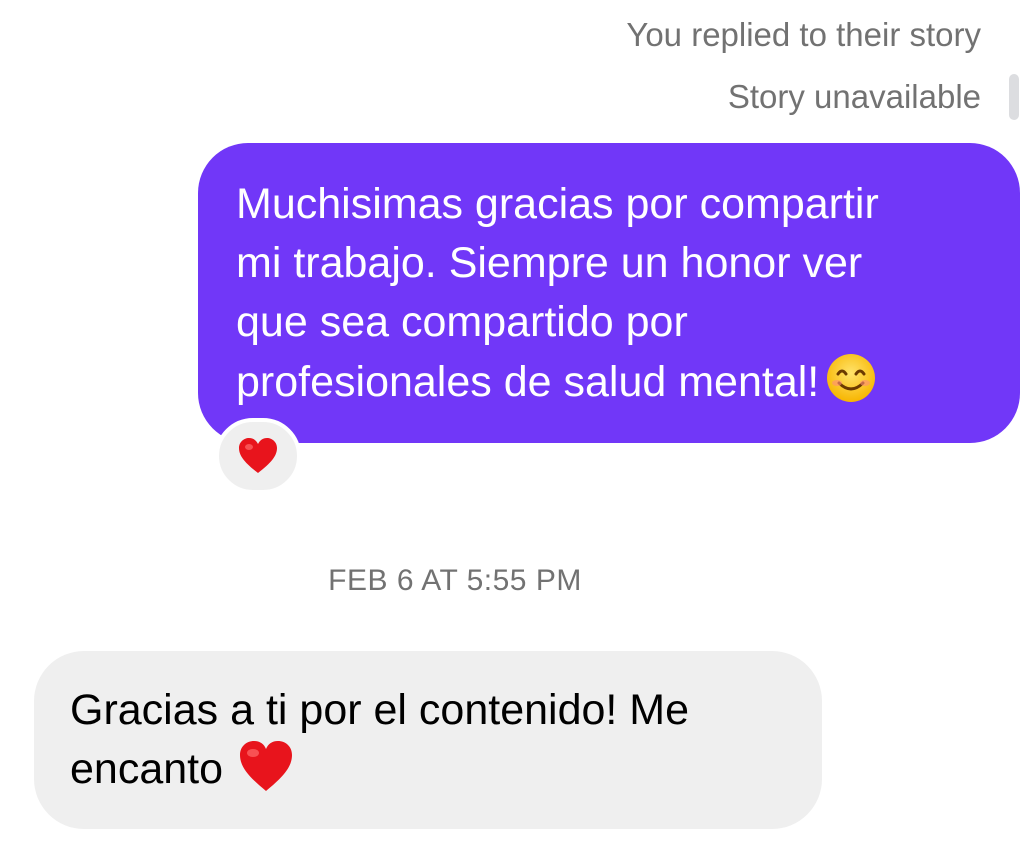 This screenshot has width=1025, height=842. I want to click on heart-reaction, so click(258, 456).